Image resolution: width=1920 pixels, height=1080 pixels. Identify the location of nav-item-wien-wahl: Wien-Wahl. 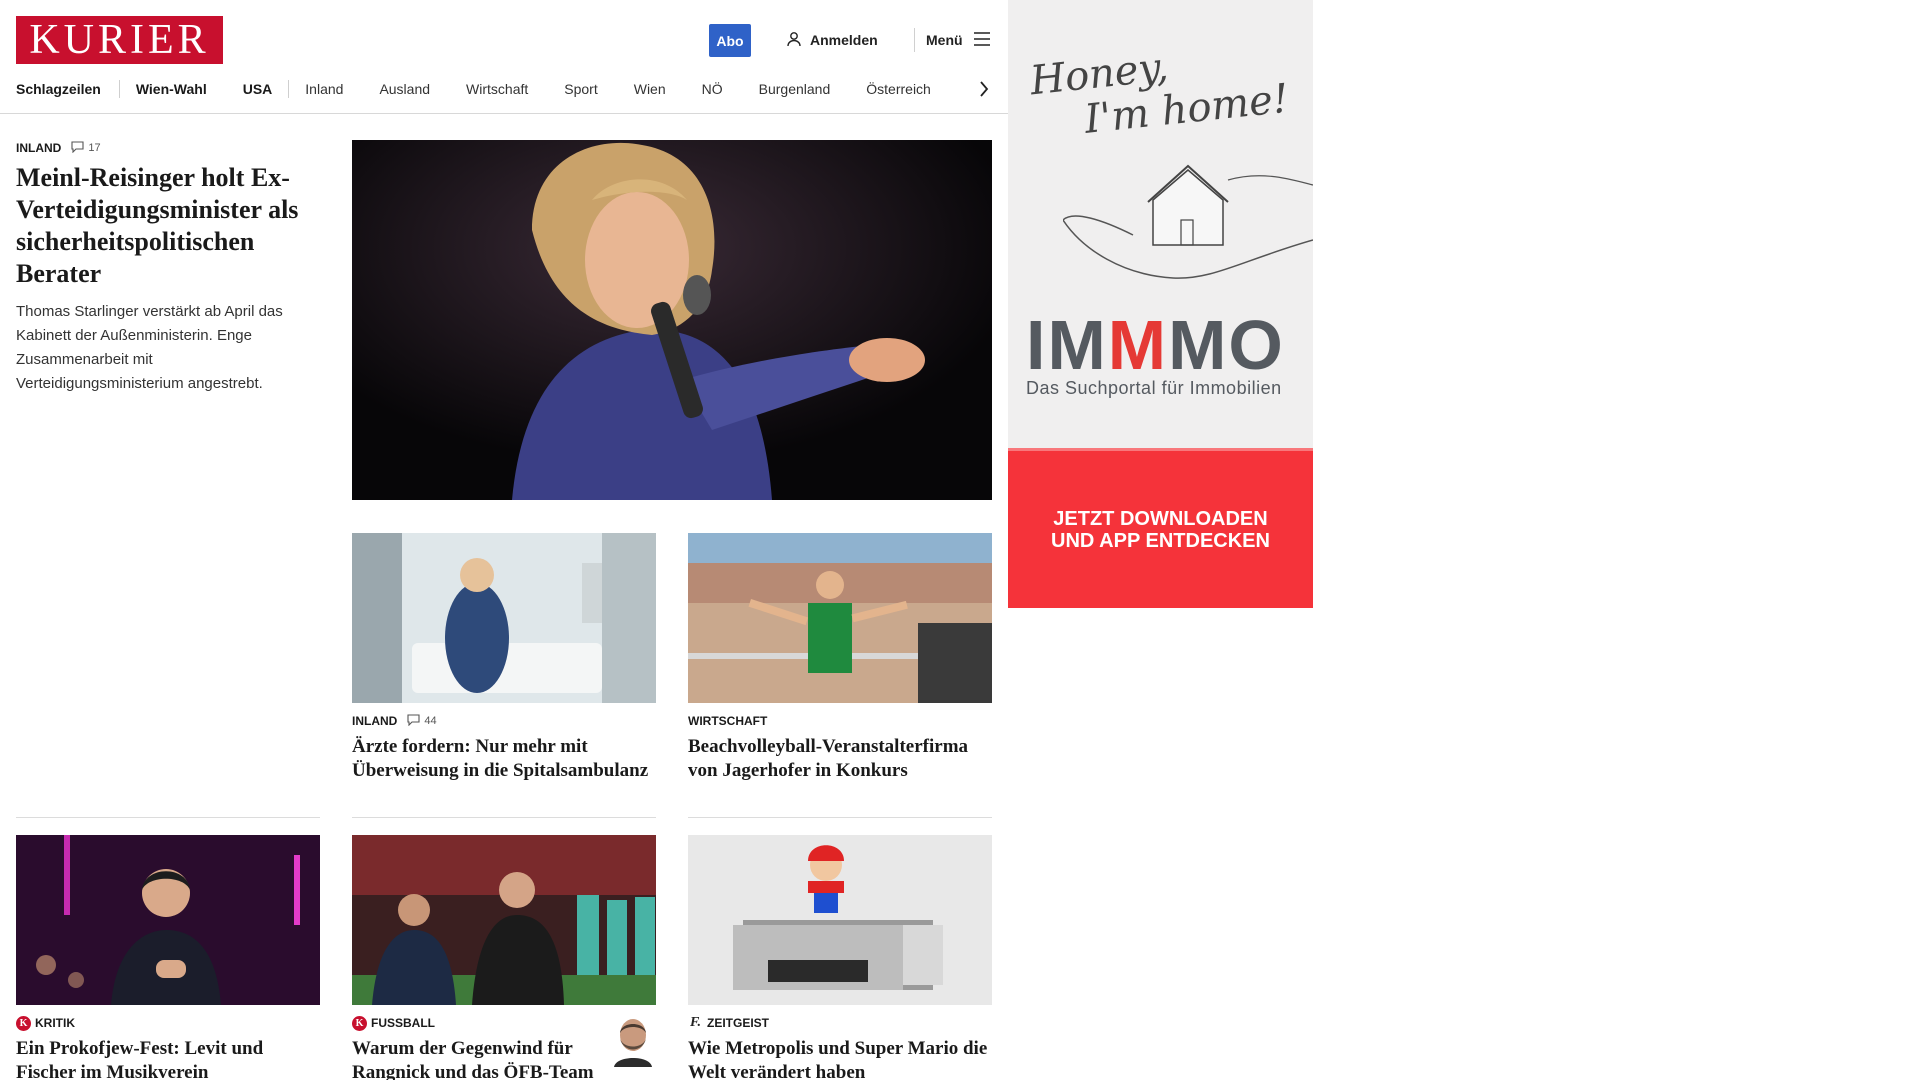
(171, 89).